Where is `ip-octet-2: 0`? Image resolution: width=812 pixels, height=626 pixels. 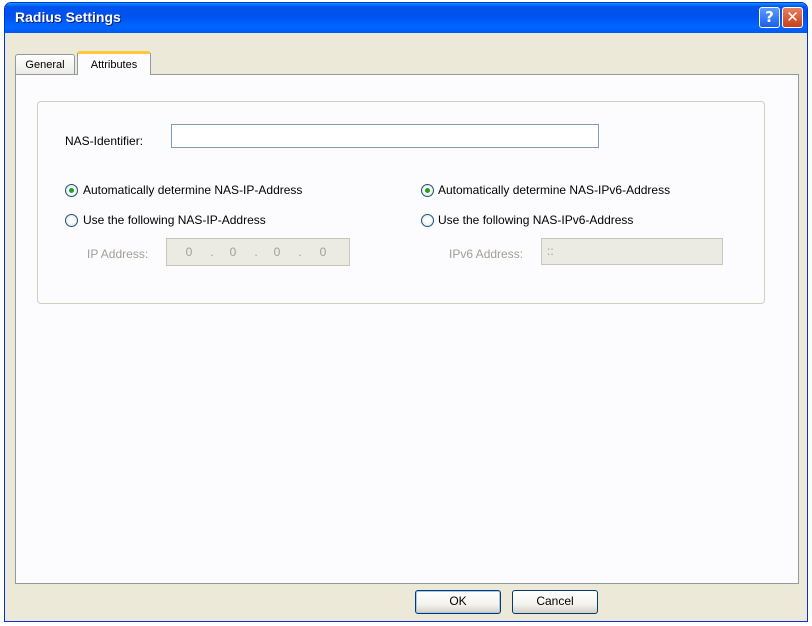 ip-octet-2: 0 is located at coordinates (233, 252).